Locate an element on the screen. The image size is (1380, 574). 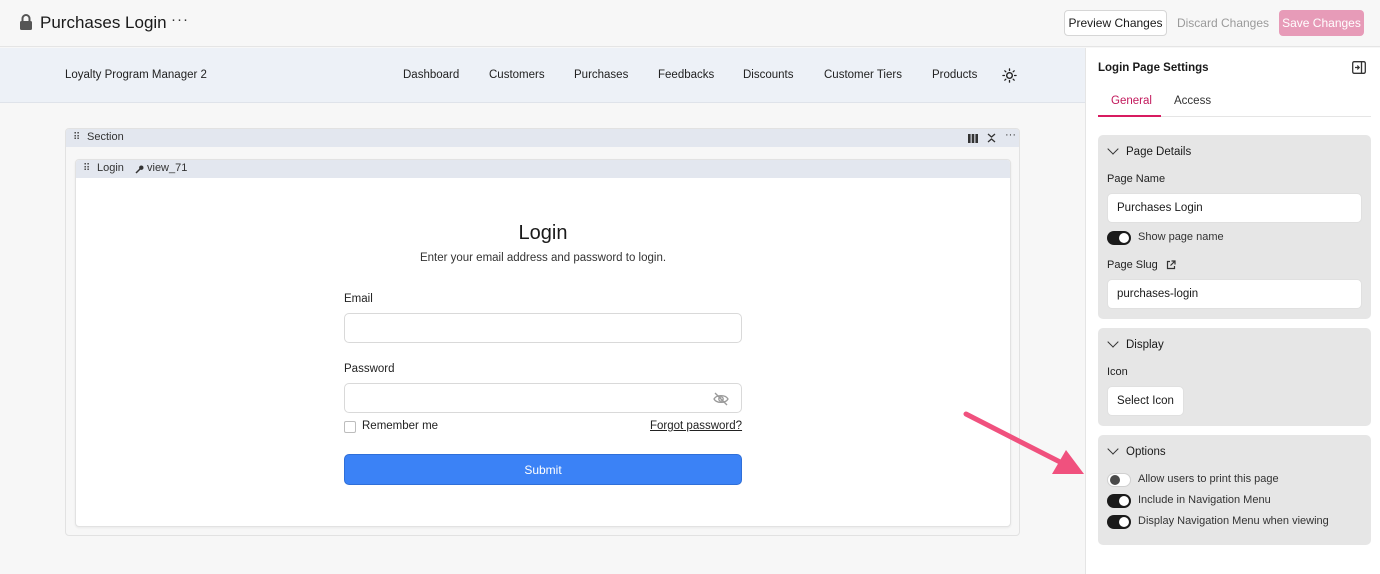
email-label: Email is located at coordinates (358, 299).